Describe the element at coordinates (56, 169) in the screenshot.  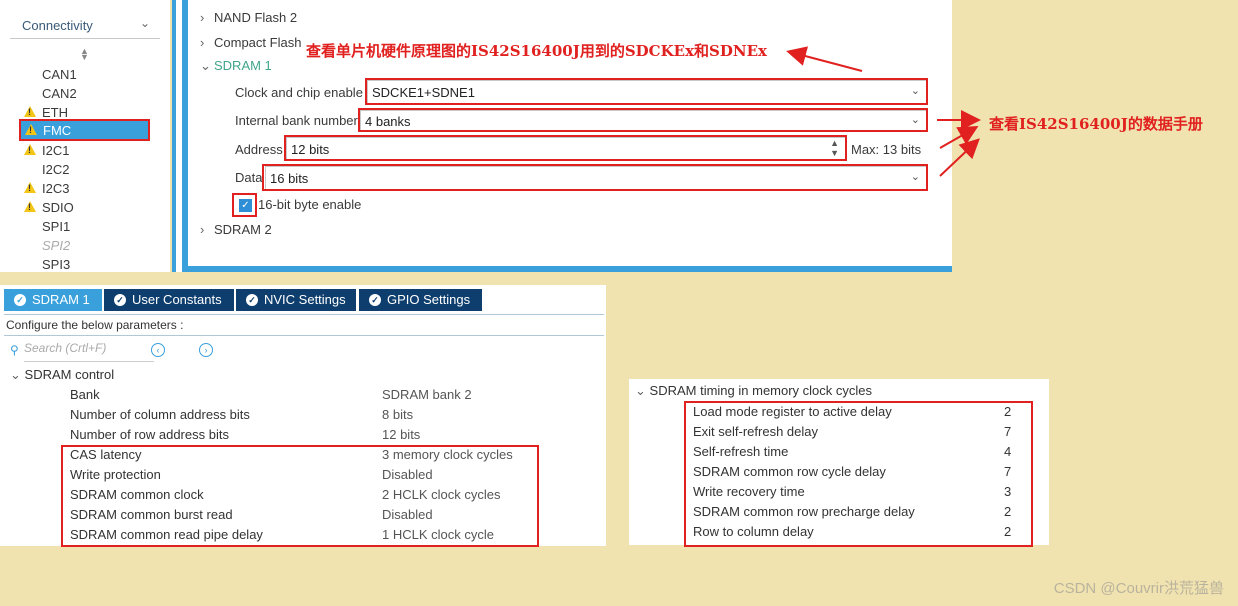
I see `sidebar-item-label: I2C2` at that location.